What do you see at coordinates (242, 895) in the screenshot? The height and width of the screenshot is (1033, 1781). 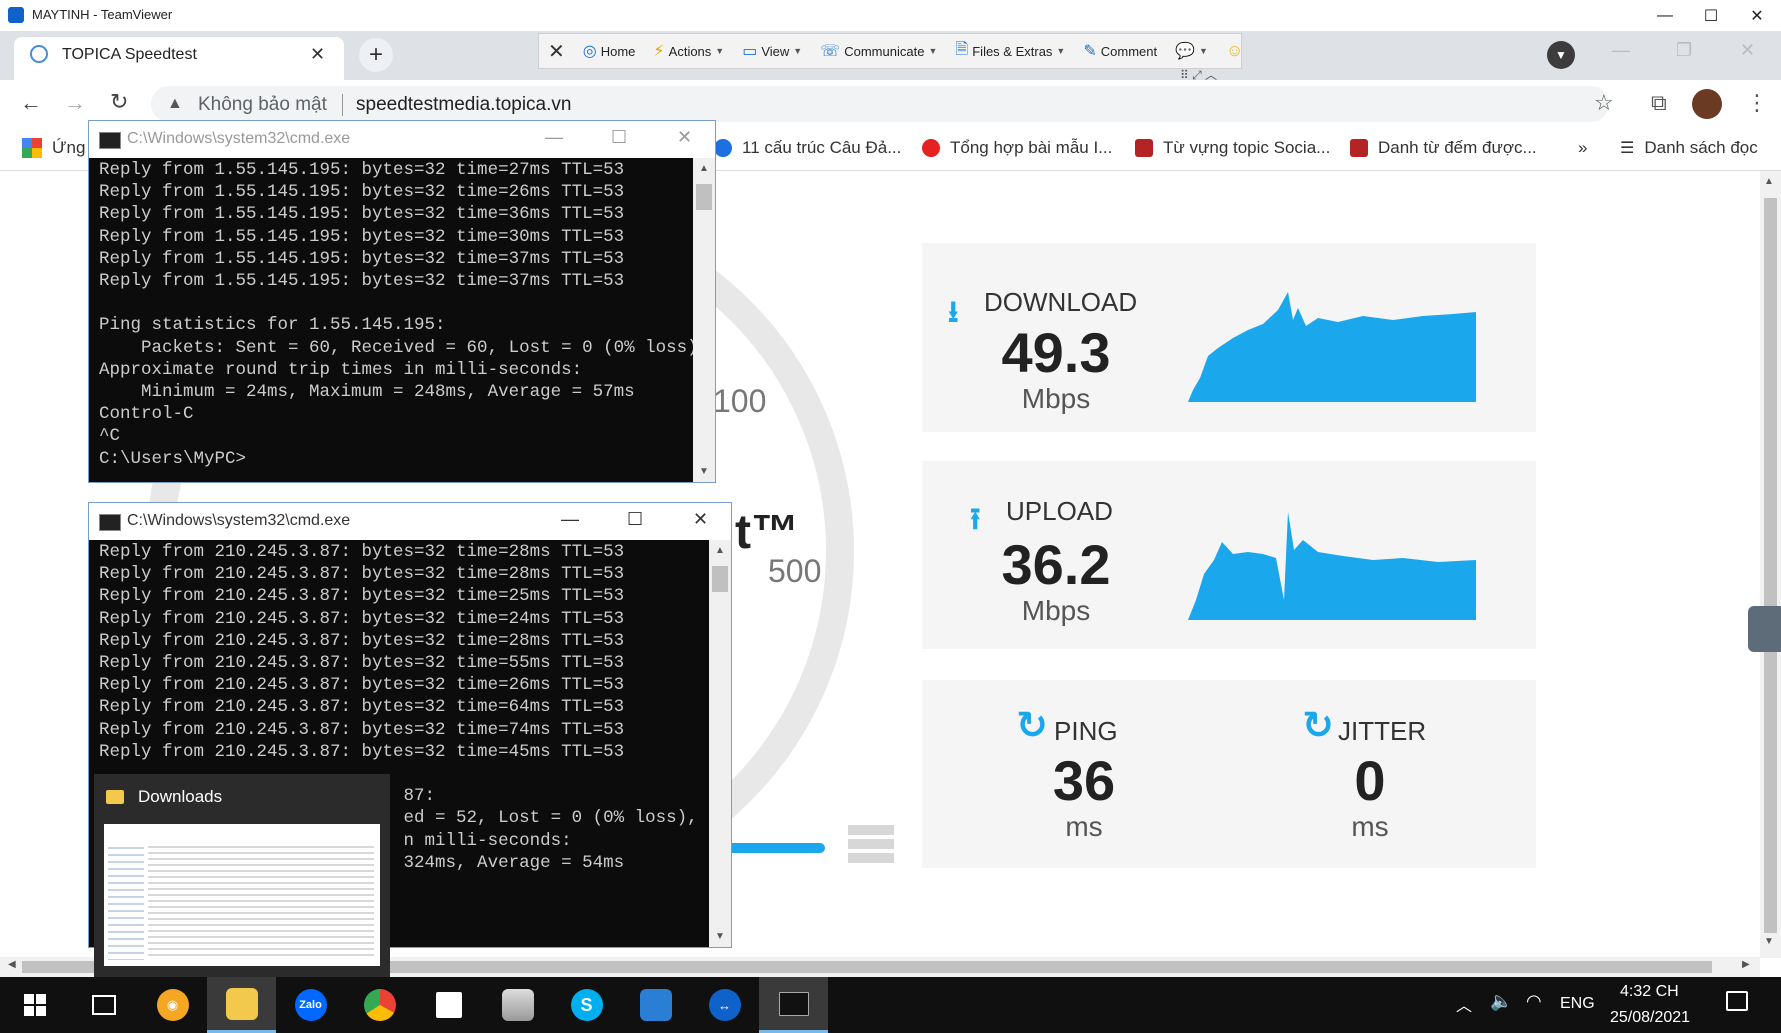 I see `explorer-window-thumbnail` at bounding box center [242, 895].